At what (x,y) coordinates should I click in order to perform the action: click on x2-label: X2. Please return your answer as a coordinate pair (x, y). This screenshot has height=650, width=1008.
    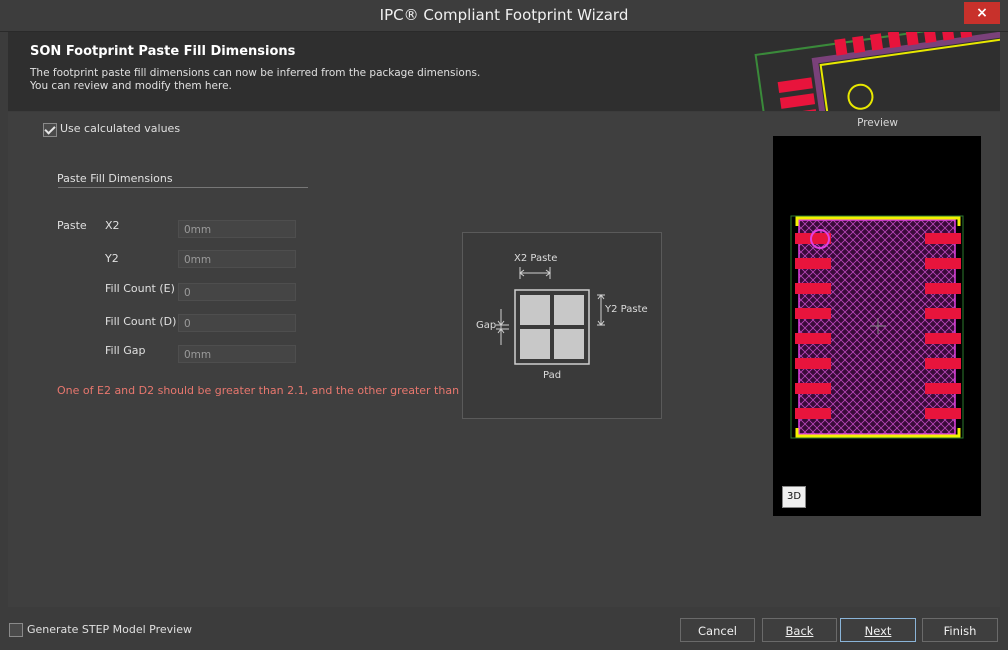
    Looking at the image, I should click on (112, 225).